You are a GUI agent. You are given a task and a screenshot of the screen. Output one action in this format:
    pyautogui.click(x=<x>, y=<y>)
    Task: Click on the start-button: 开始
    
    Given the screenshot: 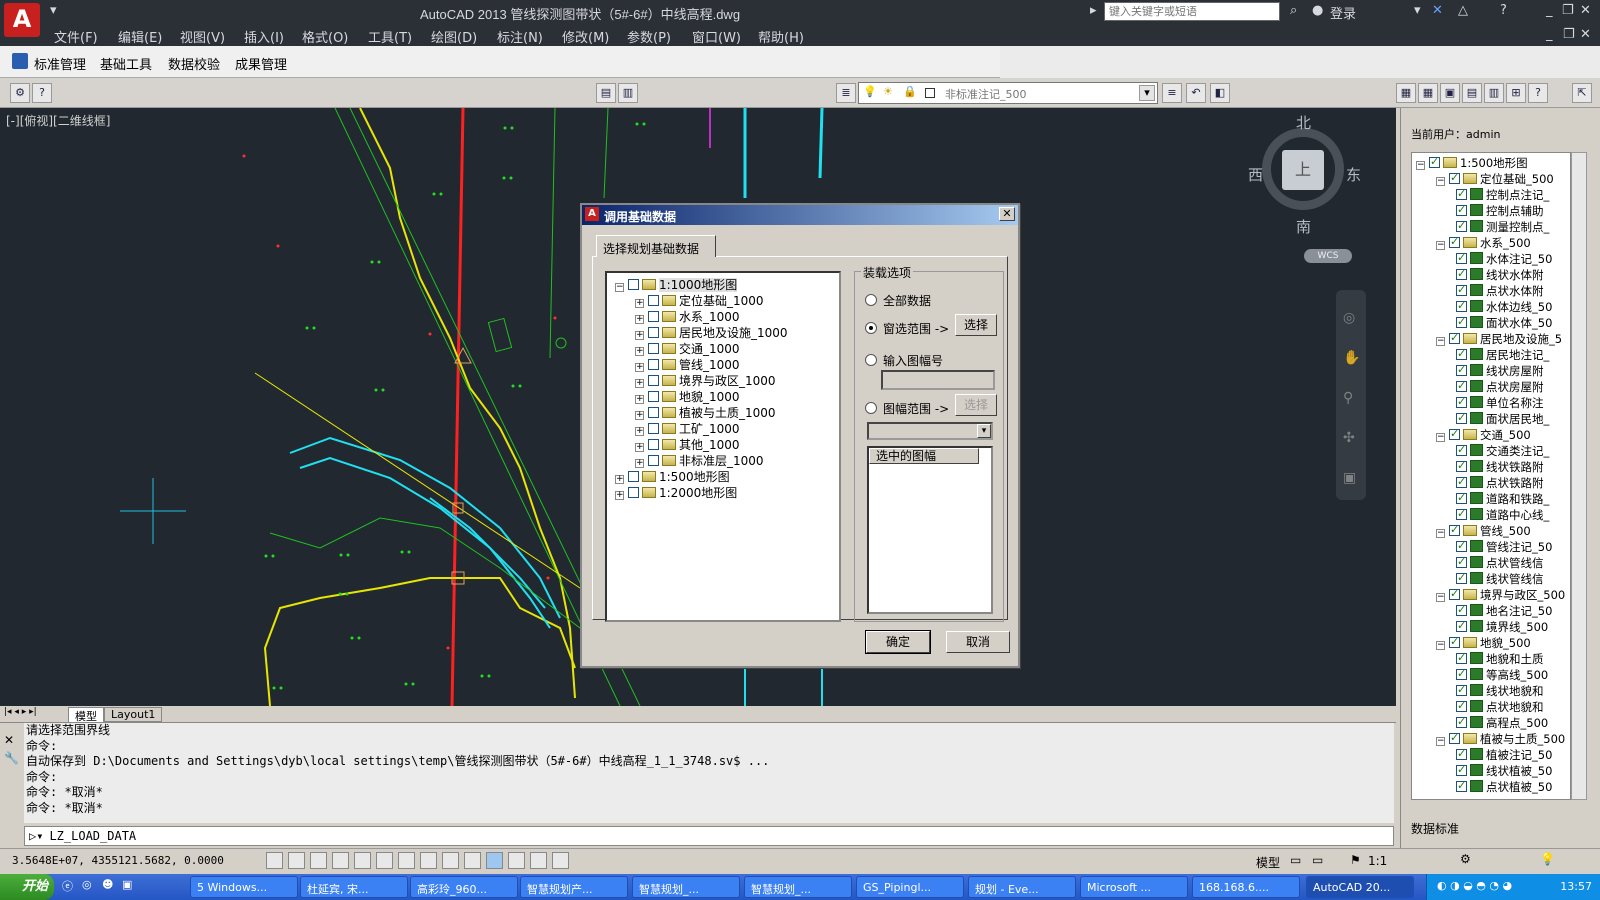 What is the action you would take?
    pyautogui.click(x=27, y=887)
    